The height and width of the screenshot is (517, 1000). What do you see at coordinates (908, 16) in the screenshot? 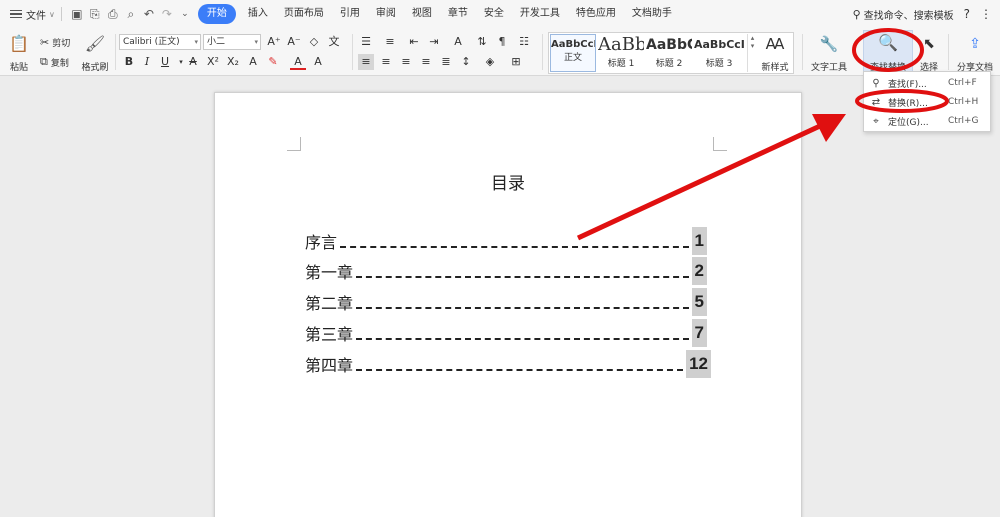
I see `search-commands-label: 查找命令、搜索模板` at bounding box center [908, 16].